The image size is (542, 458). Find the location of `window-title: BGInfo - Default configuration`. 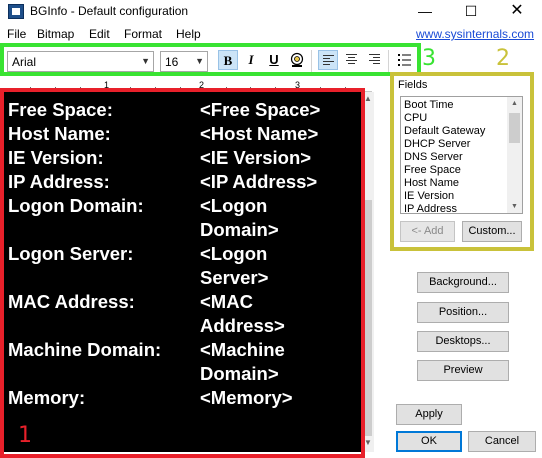

window-title: BGInfo - Default configuration is located at coordinates (109, 11).